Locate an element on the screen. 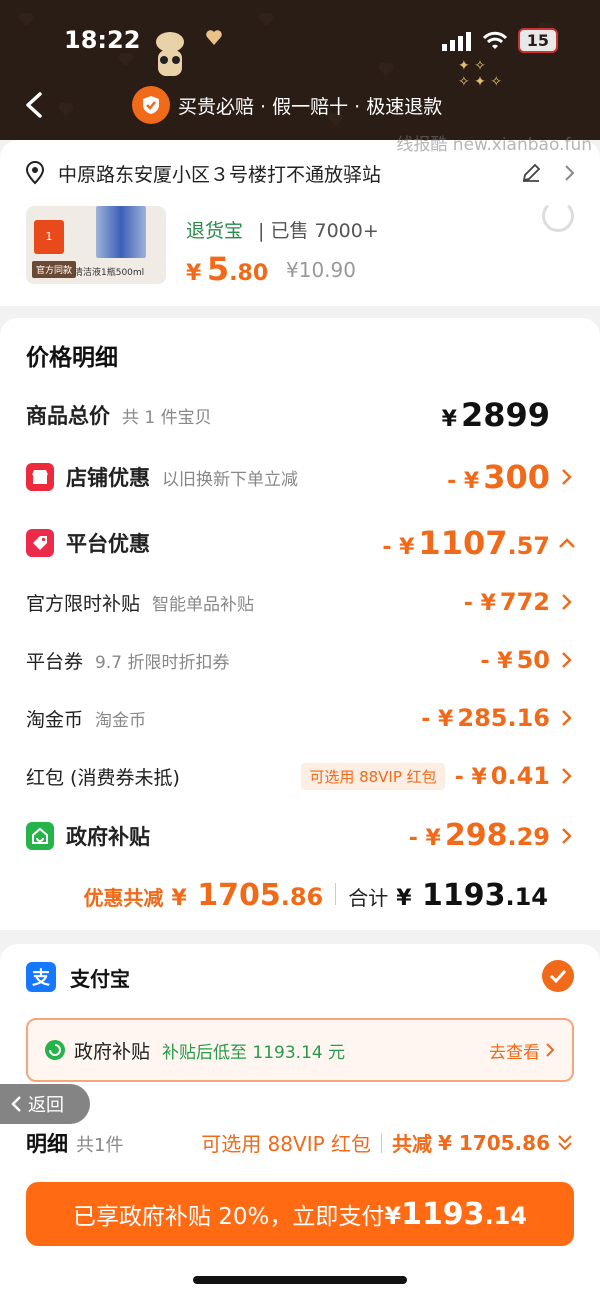  gov-banner-label: 政府补贴 is located at coordinates (112, 1051).